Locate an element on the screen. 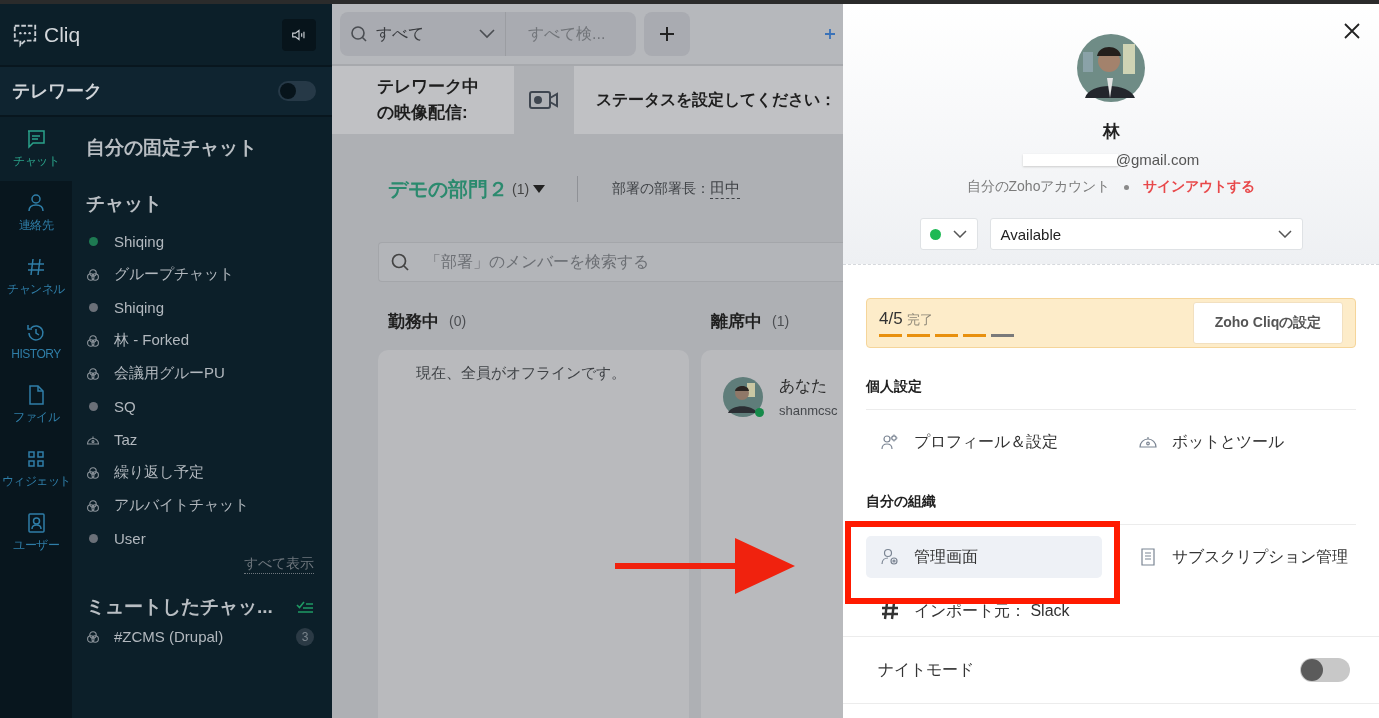 The height and width of the screenshot is (718, 1379). member-id: shanmcsc is located at coordinates (808, 410).